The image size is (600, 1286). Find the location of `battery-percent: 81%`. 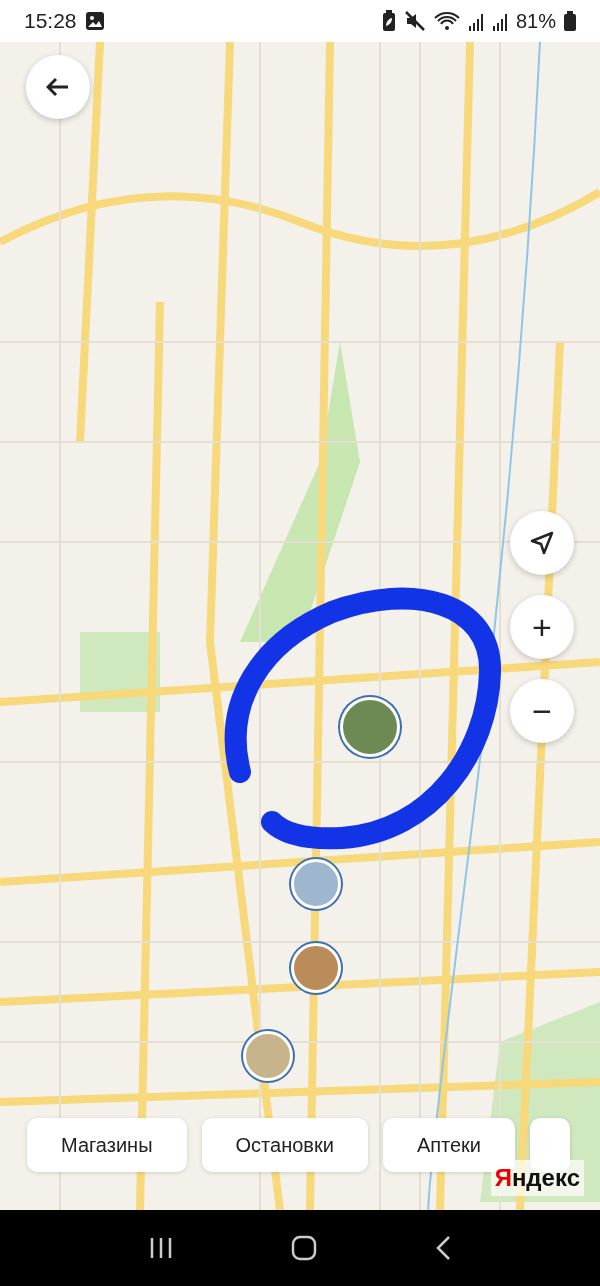

battery-percent: 81% is located at coordinates (535, 21).